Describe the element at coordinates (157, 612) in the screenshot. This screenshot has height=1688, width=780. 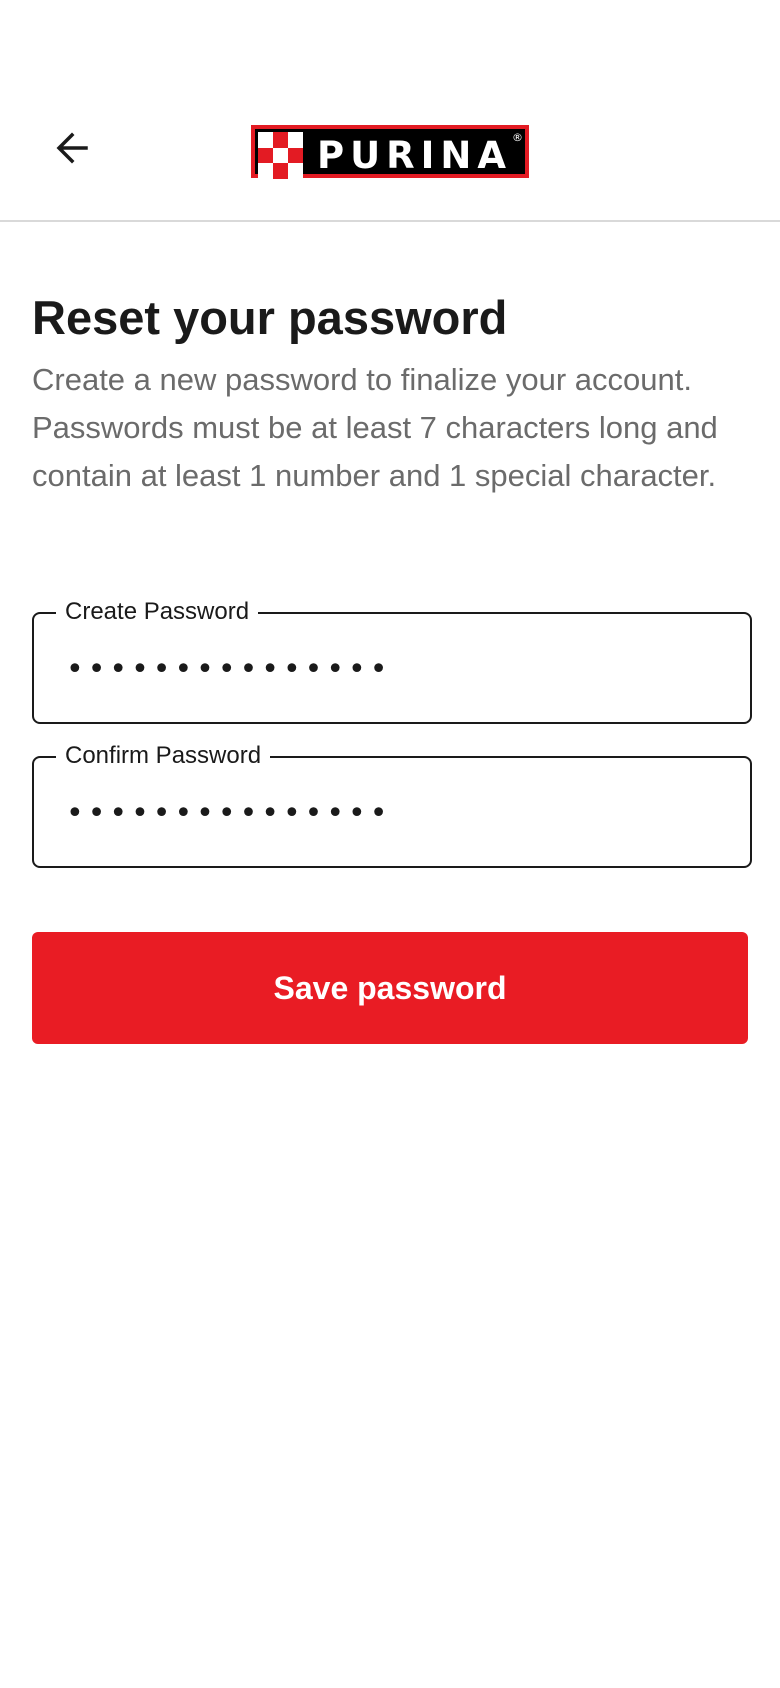
I see `create-password-label: Create Password` at that location.